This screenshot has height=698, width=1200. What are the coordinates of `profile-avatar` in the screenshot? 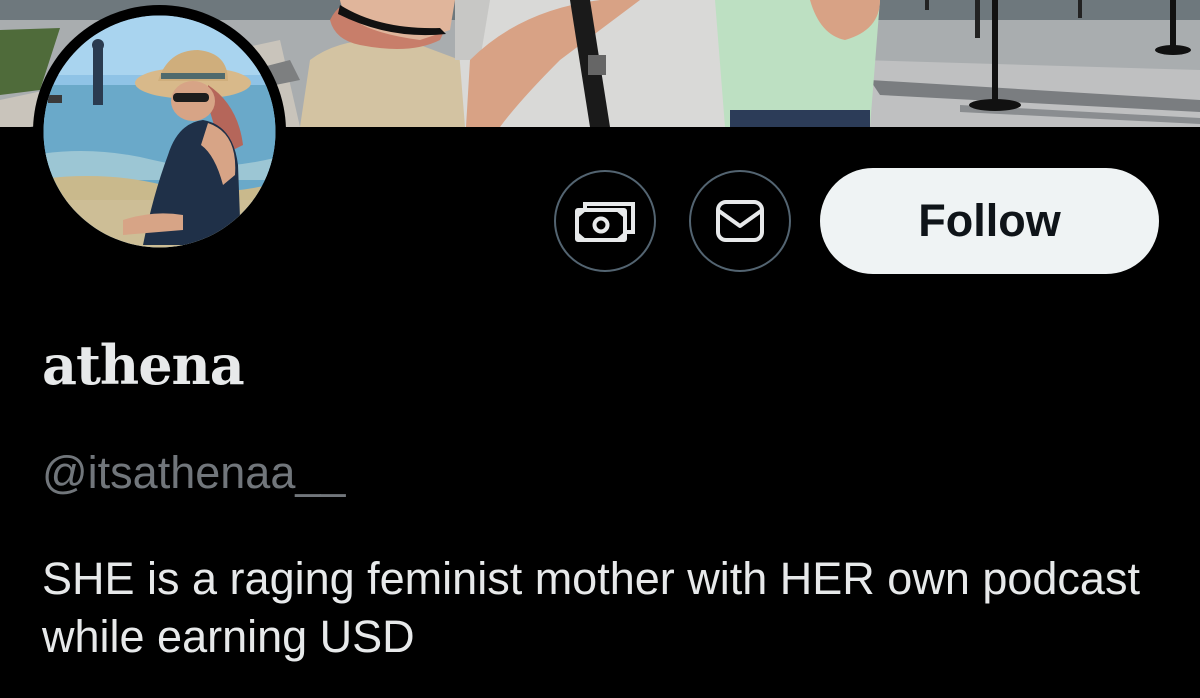 It's located at (159, 131).